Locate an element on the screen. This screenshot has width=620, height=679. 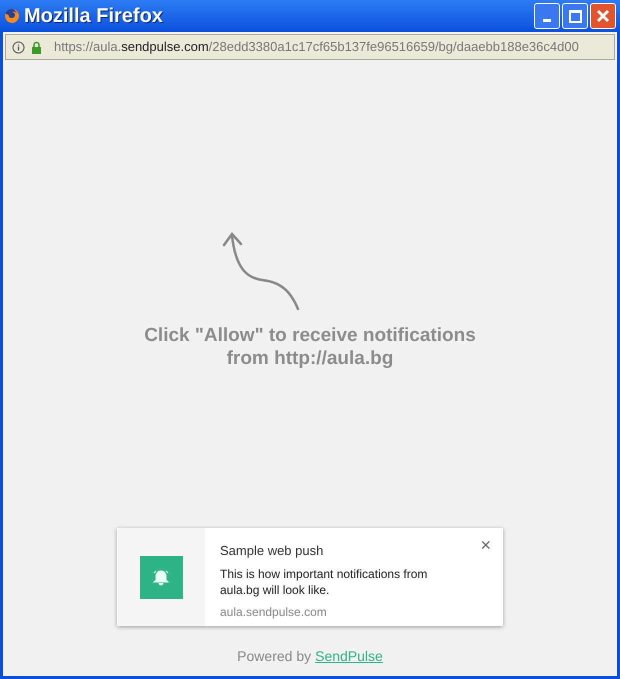
close-icon is located at coordinates (603, 16).